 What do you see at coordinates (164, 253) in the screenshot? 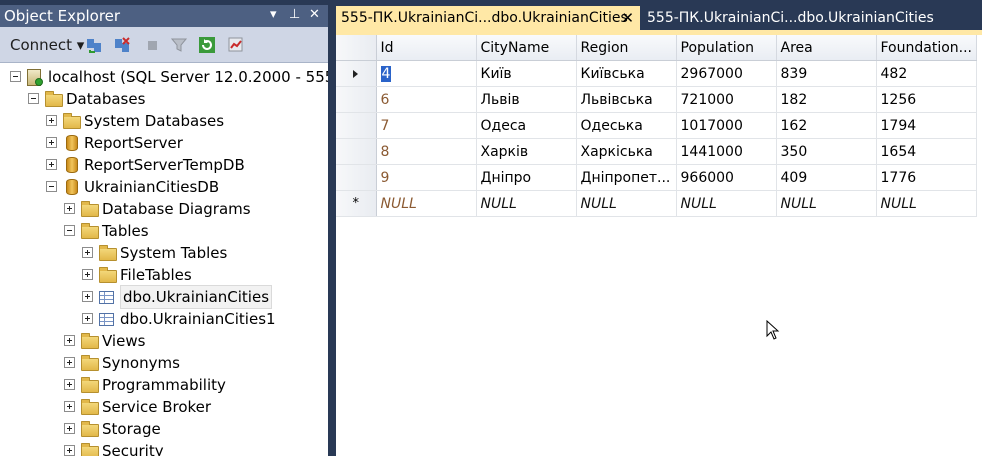
I see `tree-node: System Tables` at bounding box center [164, 253].